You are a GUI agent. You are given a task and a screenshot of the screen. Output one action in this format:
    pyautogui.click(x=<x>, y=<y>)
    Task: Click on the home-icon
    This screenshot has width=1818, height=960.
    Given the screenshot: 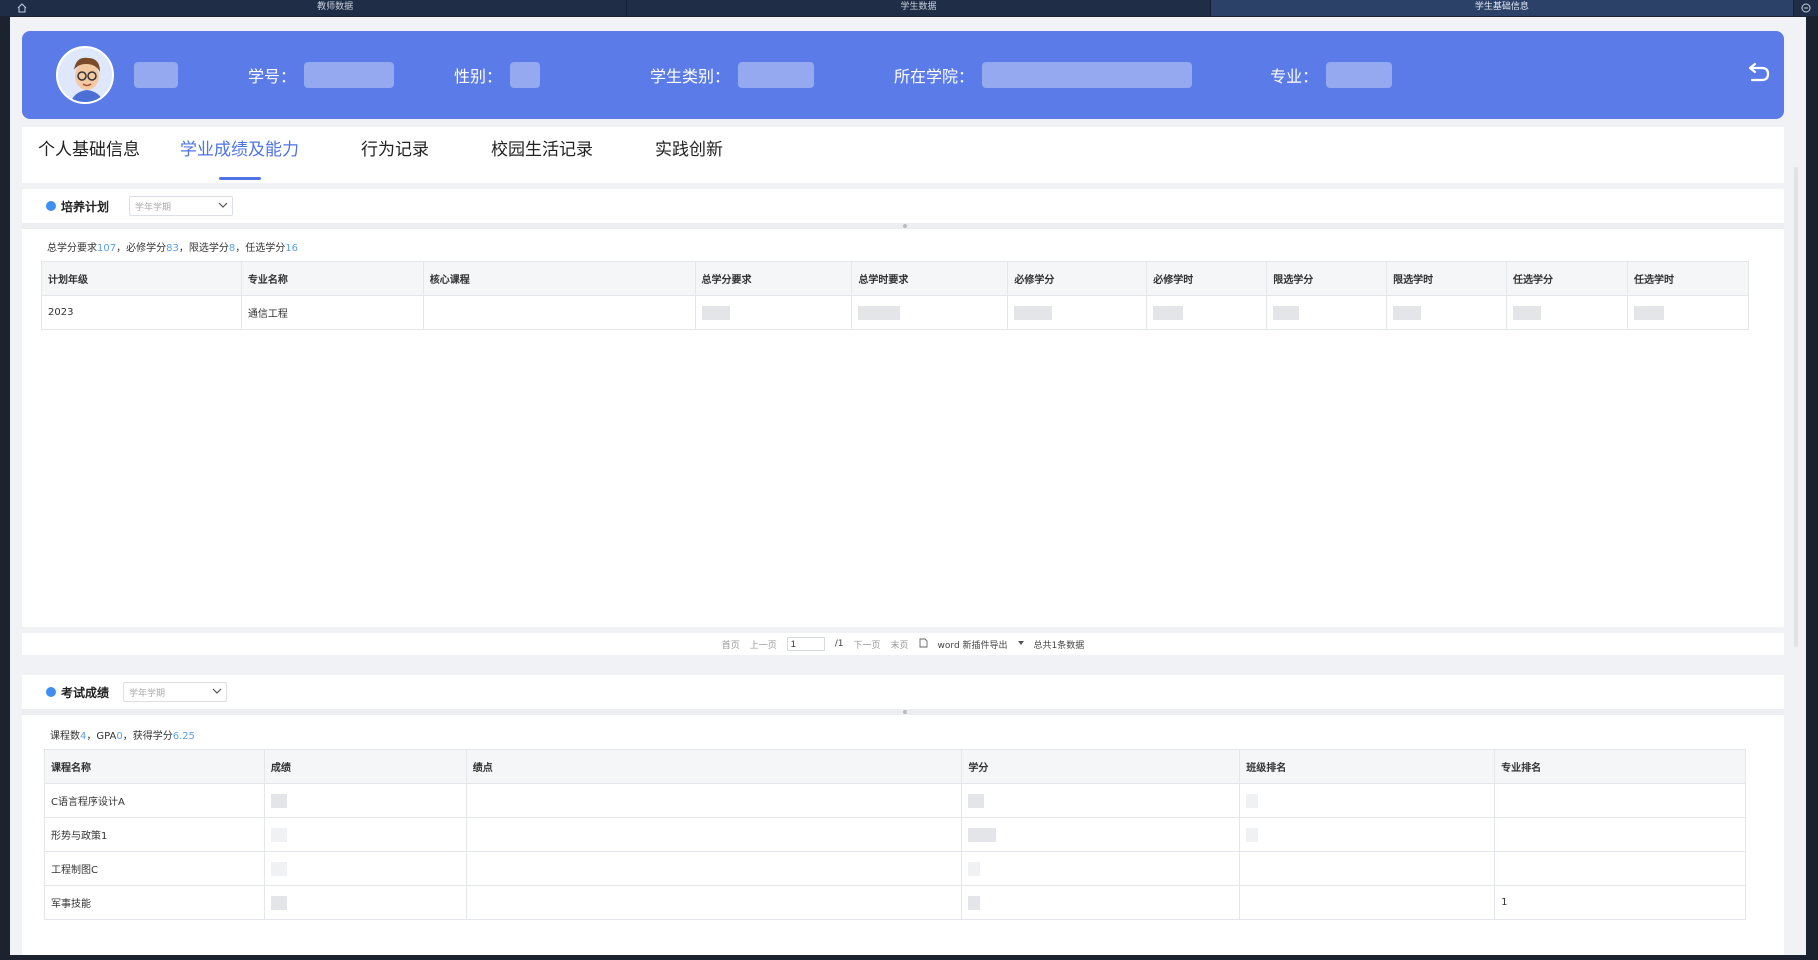 What is the action you would take?
    pyautogui.click(x=22, y=8)
    